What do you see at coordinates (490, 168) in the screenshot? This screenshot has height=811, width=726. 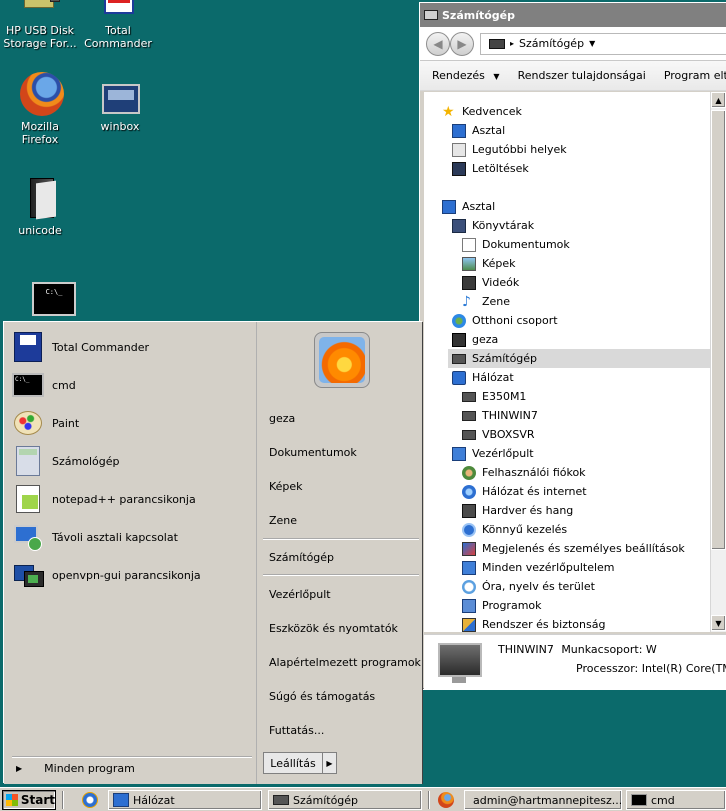 I see `tree-item-downloads: Letöltések` at bounding box center [490, 168].